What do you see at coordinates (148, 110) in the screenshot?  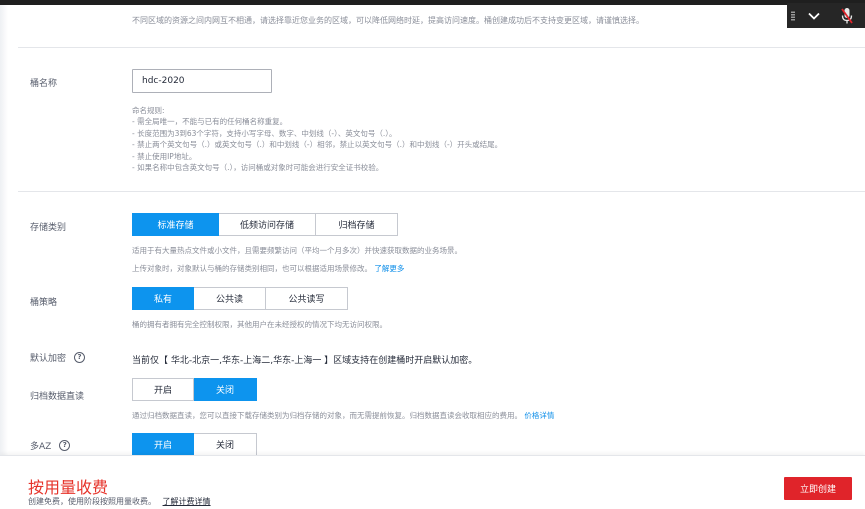 I see `naming-rule-line: 命名规则:` at bounding box center [148, 110].